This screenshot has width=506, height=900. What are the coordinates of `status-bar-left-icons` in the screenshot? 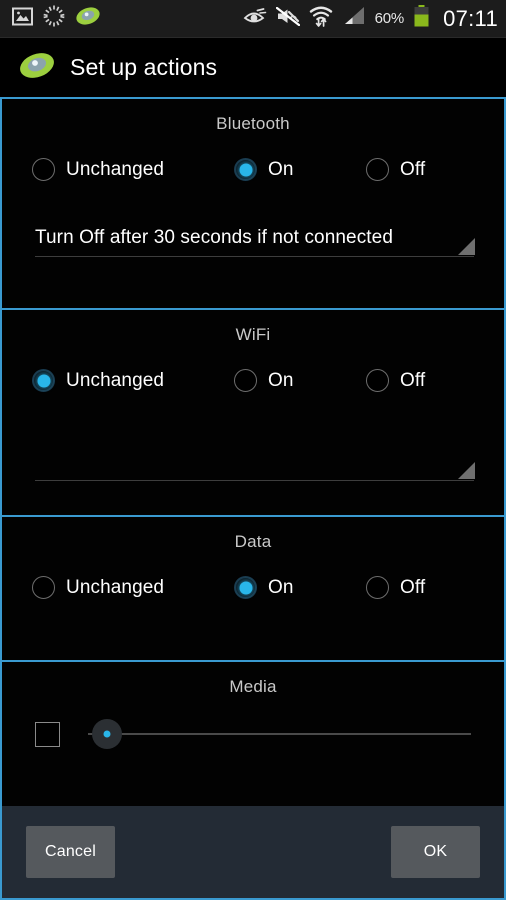 It's located at (56, 18).